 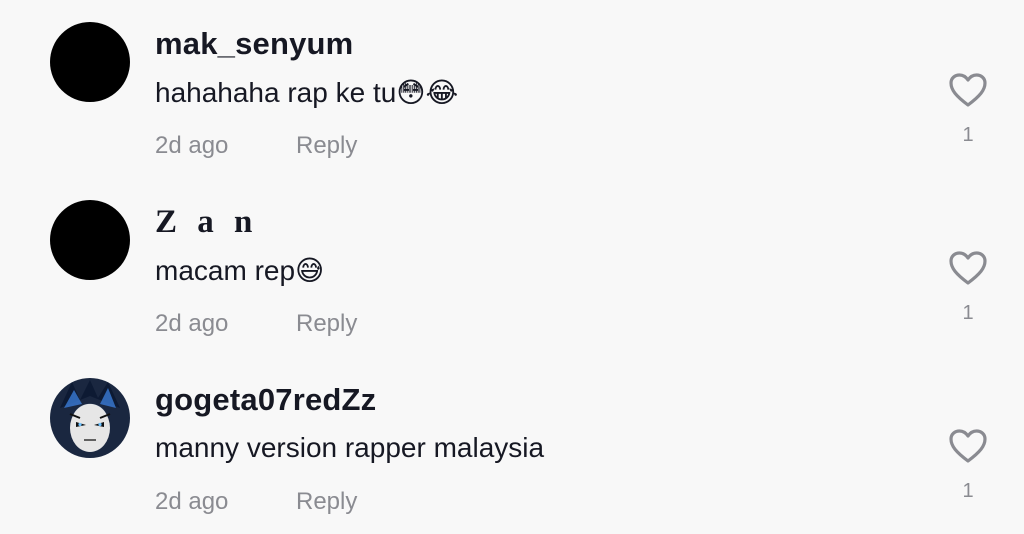 What do you see at coordinates (254, 44) in the screenshot?
I see `comment-username: mak_senyum` at bounding box center [254, 44].